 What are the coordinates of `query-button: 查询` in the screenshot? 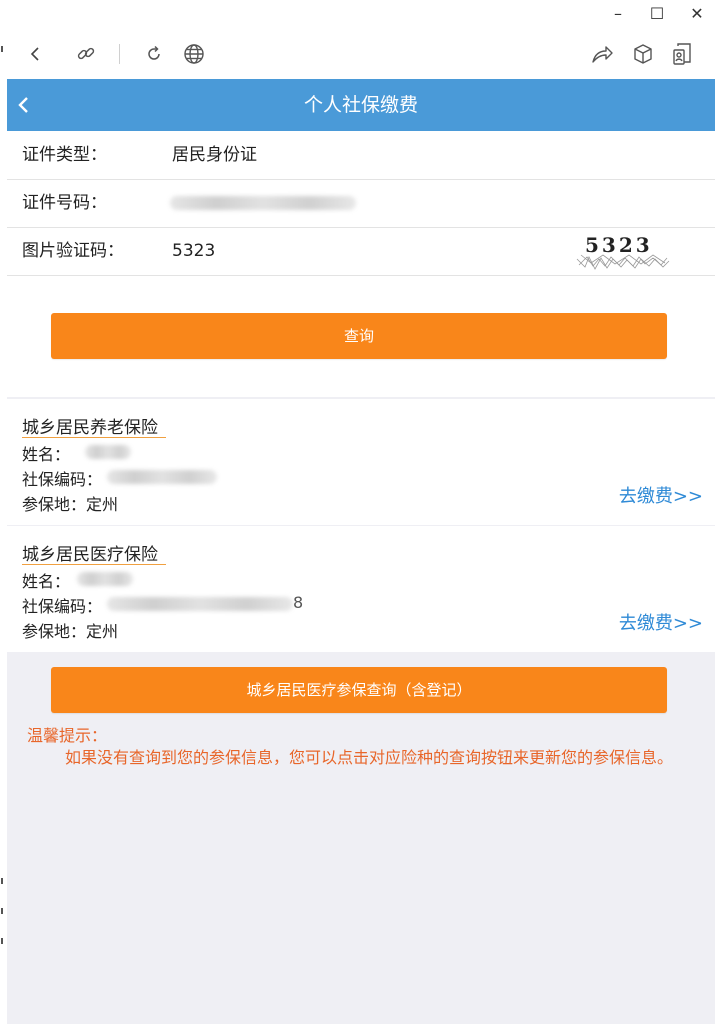 It's located at (359, 336).